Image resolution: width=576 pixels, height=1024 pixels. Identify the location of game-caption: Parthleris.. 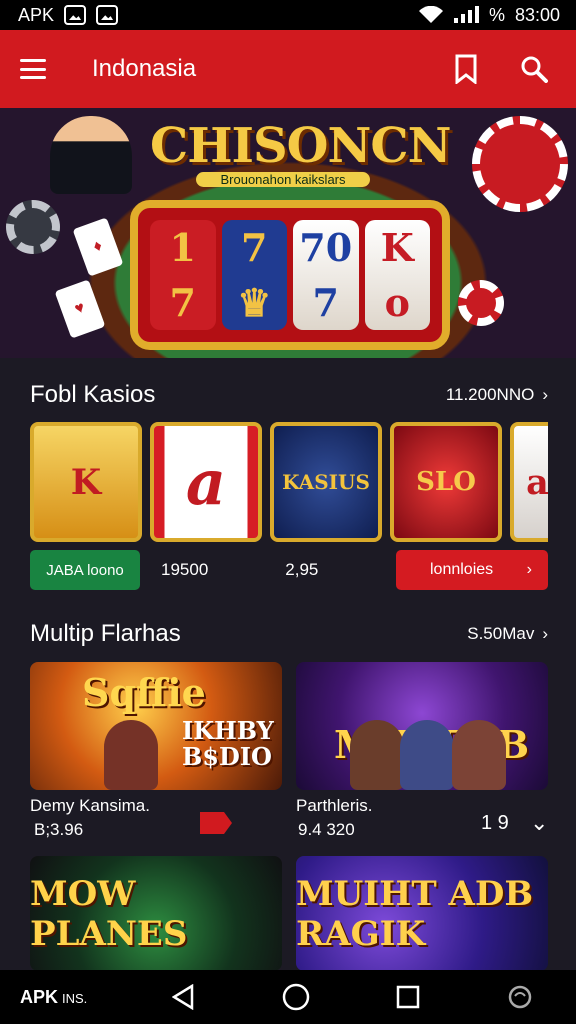
(334, 805).